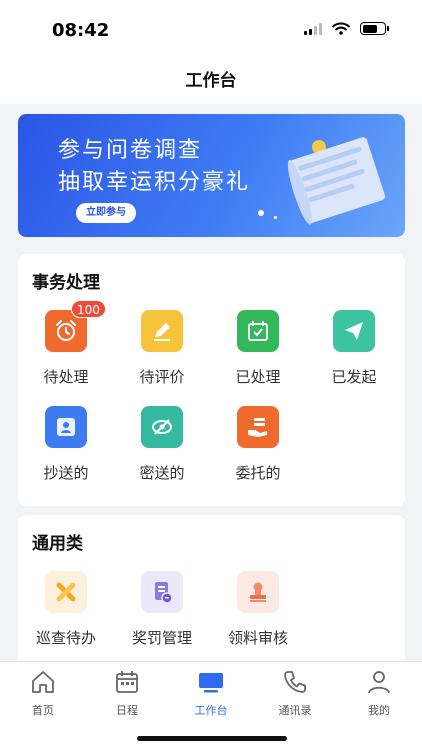  I want to click on pending-count-badge: 100, so click(88, 309).